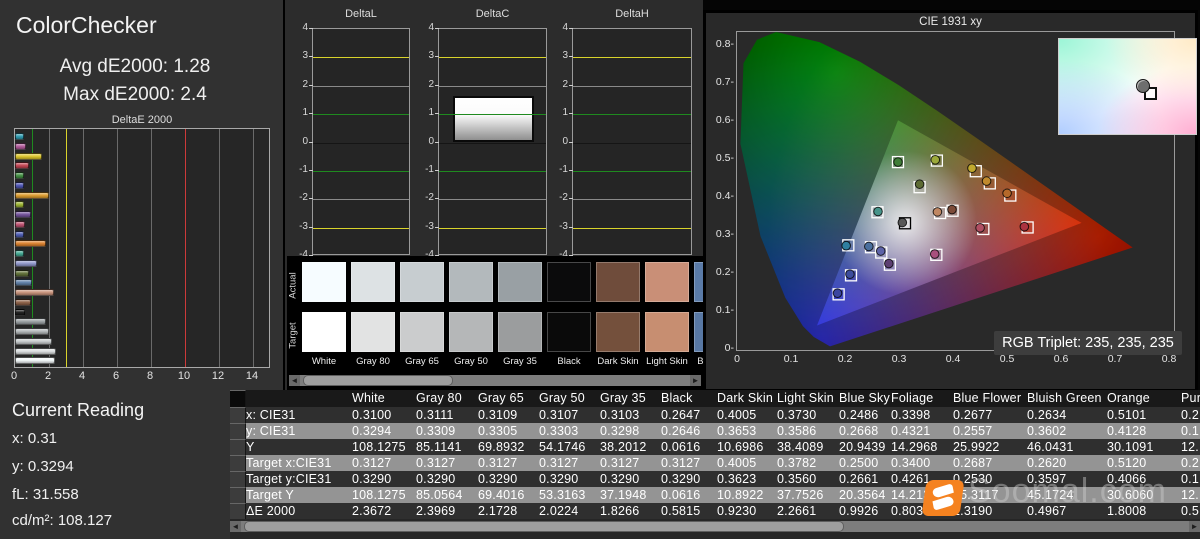 The image size is (1200, 539). What do you see at coordinates (559, 511) in the screenshot?
I see `cell-gray-50: 2.0224` at bounding box center [559, 511].